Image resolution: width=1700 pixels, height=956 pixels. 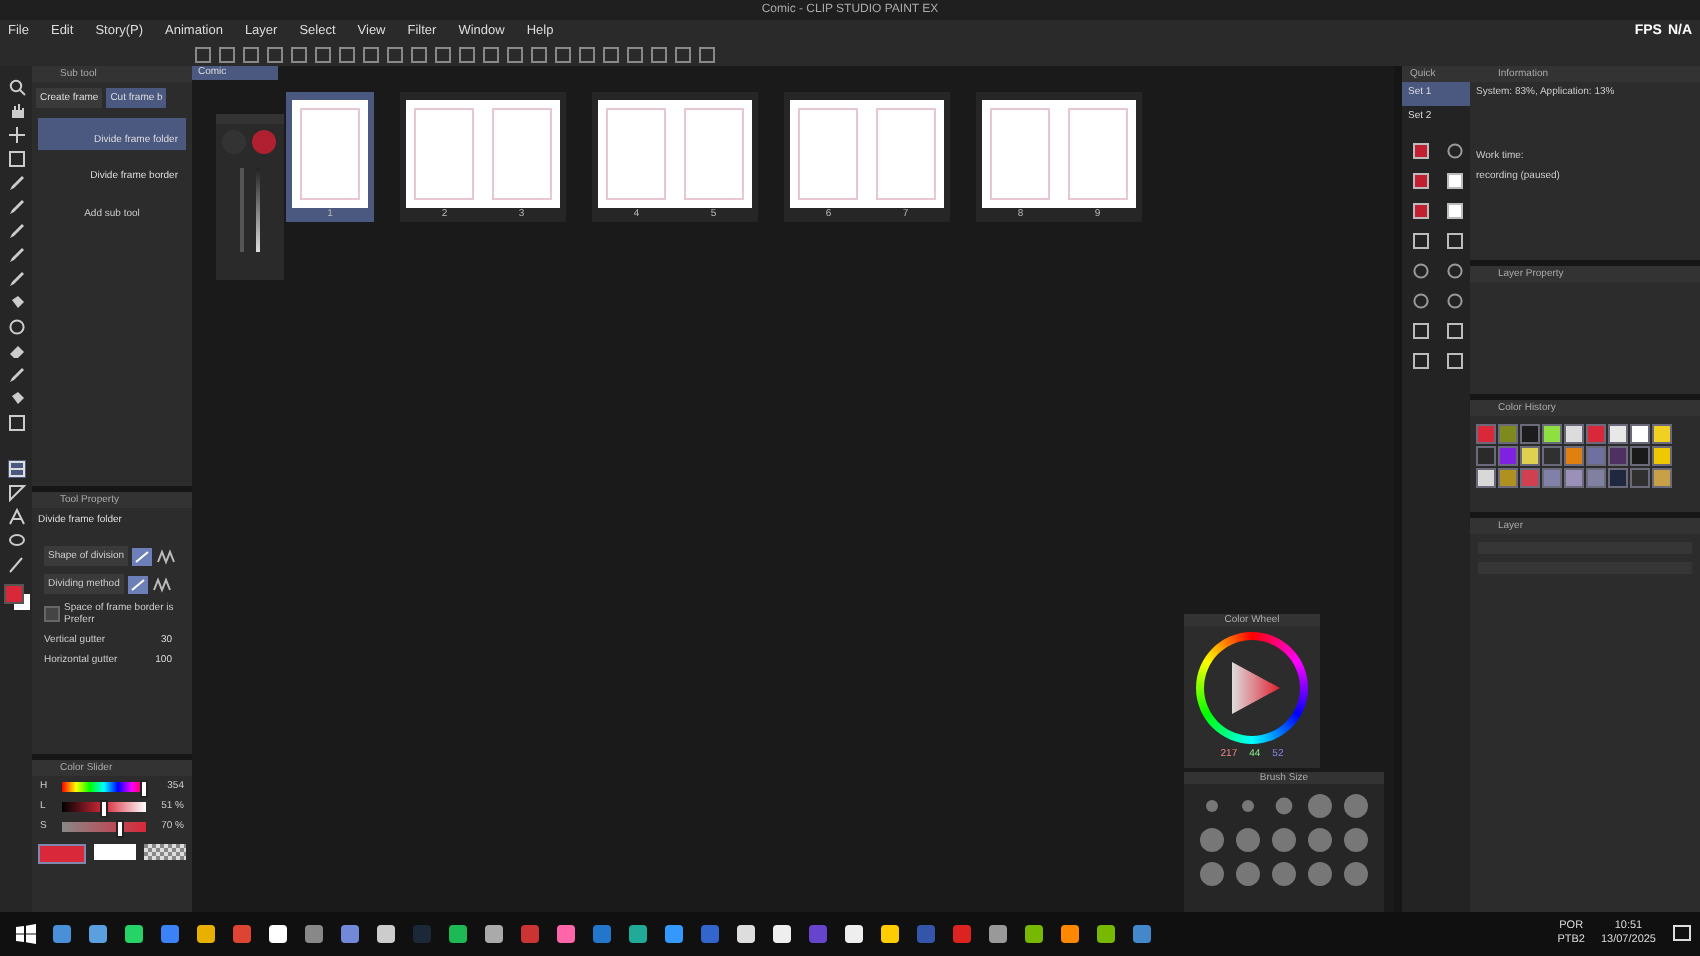 I want to click on notification-icon, so click(x=1682, y=934).